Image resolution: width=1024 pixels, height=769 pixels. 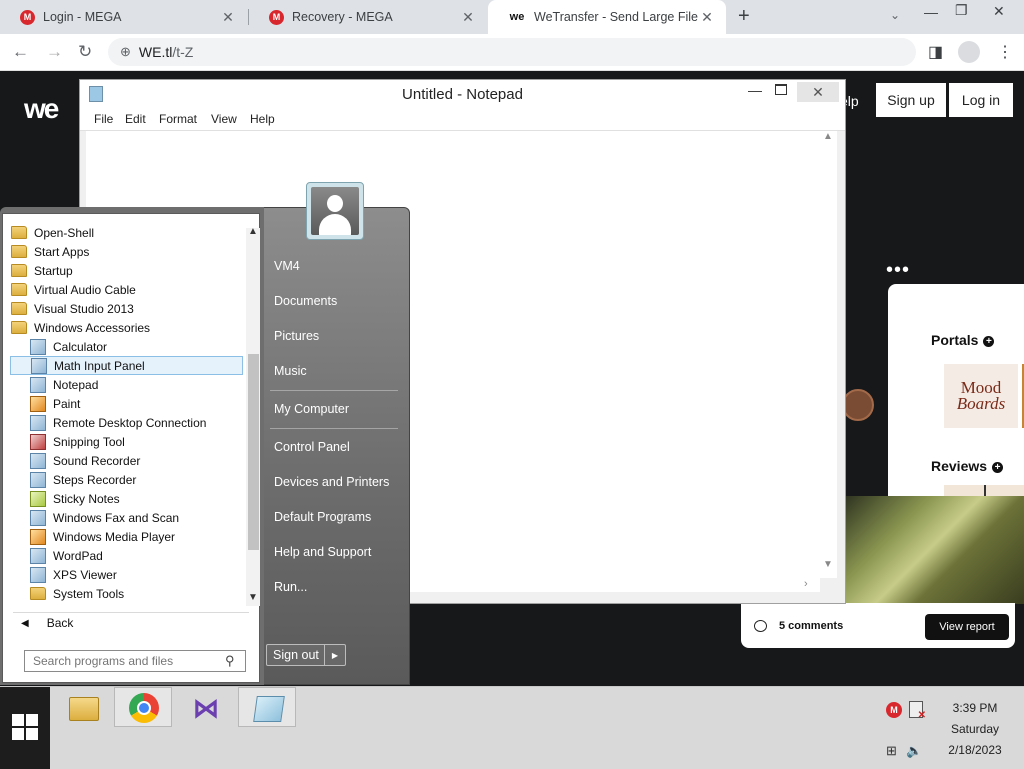 What do you see at coordinates (891, 751) in the screenshot?
I see `network-icon: ⊞` at bounding box center [891, 751].